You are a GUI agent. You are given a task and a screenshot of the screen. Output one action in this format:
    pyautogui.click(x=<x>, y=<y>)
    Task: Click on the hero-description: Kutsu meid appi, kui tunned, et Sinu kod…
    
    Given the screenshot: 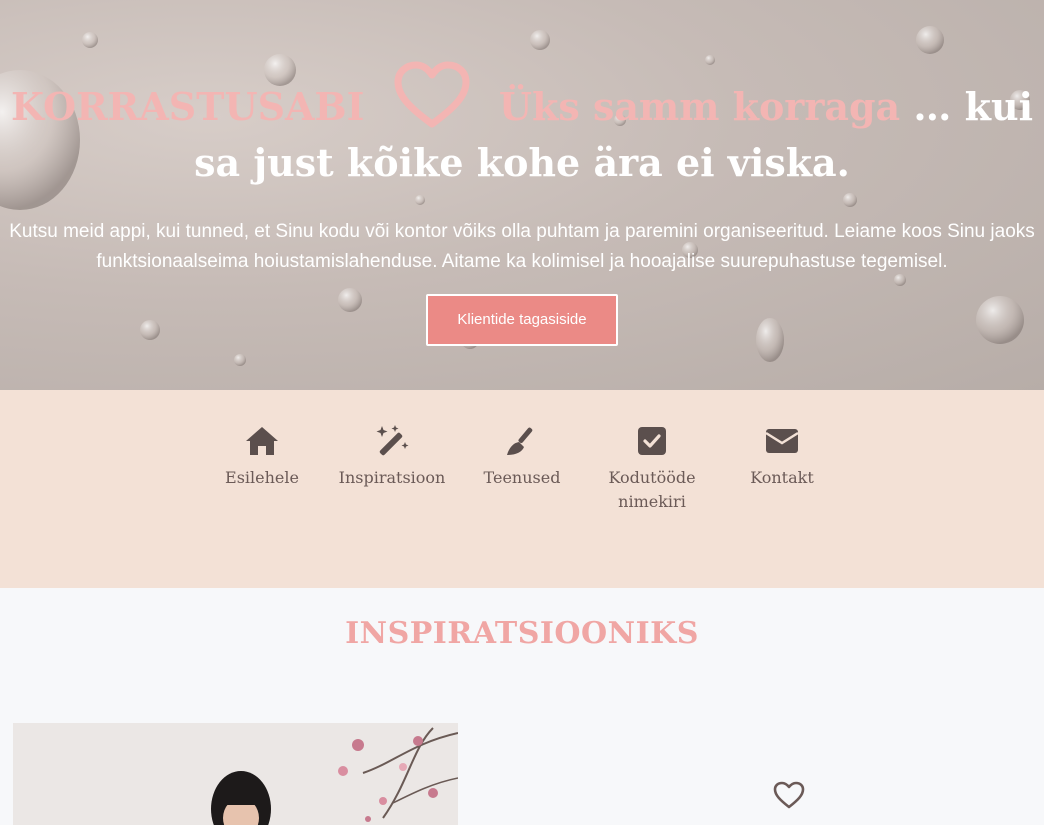 What is the action you would take?
    pyautogui.click(x=522, y=246)
    